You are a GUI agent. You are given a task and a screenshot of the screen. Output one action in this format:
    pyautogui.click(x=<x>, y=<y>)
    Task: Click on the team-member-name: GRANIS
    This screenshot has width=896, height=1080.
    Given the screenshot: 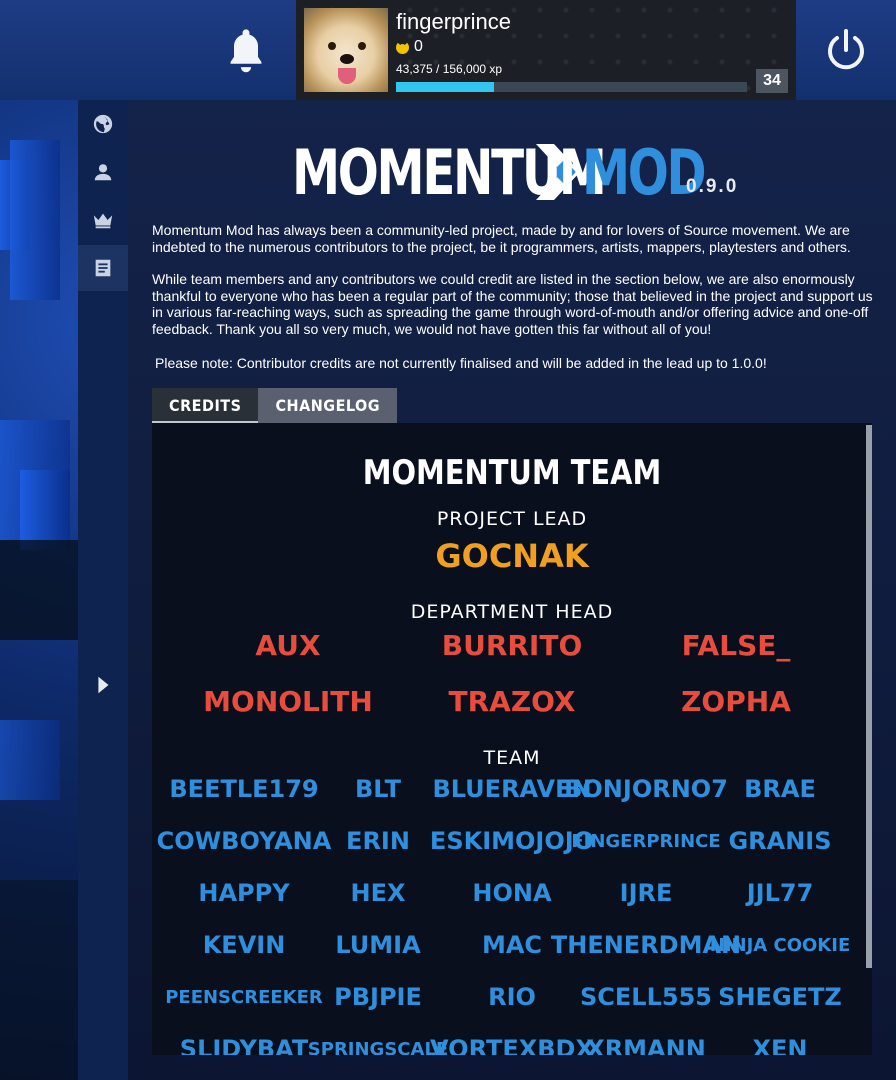 What is the action you would take?
    pyautogui.click(x=780, y=841)
    